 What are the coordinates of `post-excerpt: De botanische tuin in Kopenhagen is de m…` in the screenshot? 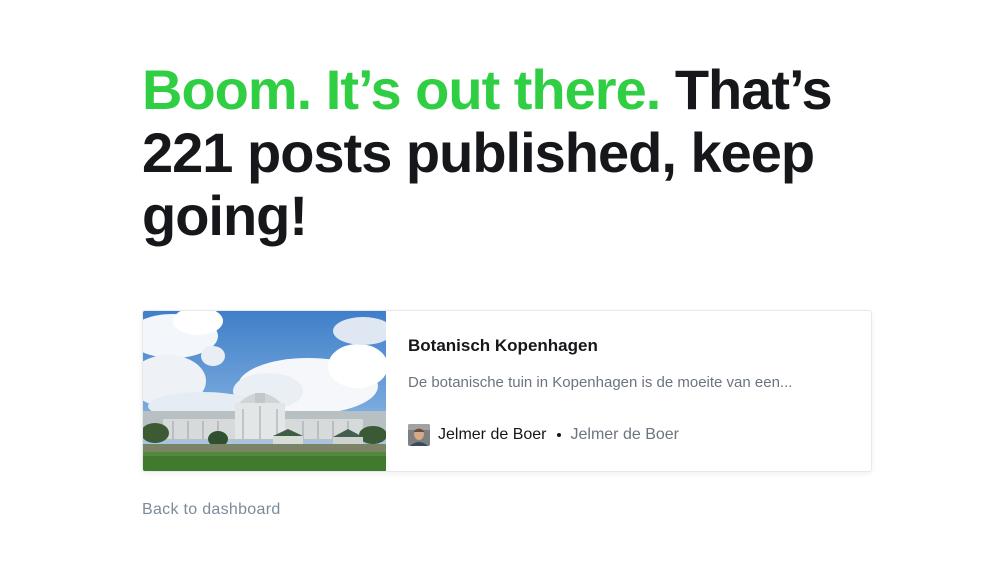 It's located at (600, 382).